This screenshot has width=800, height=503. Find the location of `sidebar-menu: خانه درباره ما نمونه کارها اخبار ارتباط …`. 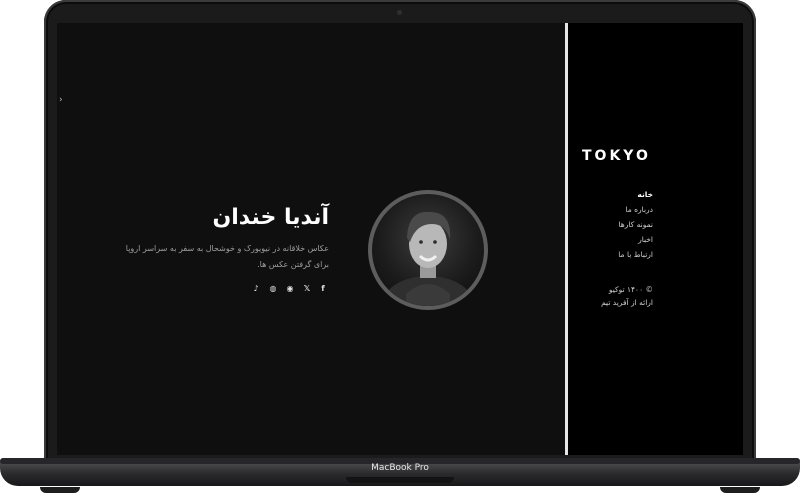

sidebar-menu: خانه درباره ما نمونه کارها اخبار ارتباط … is located at coordinates (618, 224).